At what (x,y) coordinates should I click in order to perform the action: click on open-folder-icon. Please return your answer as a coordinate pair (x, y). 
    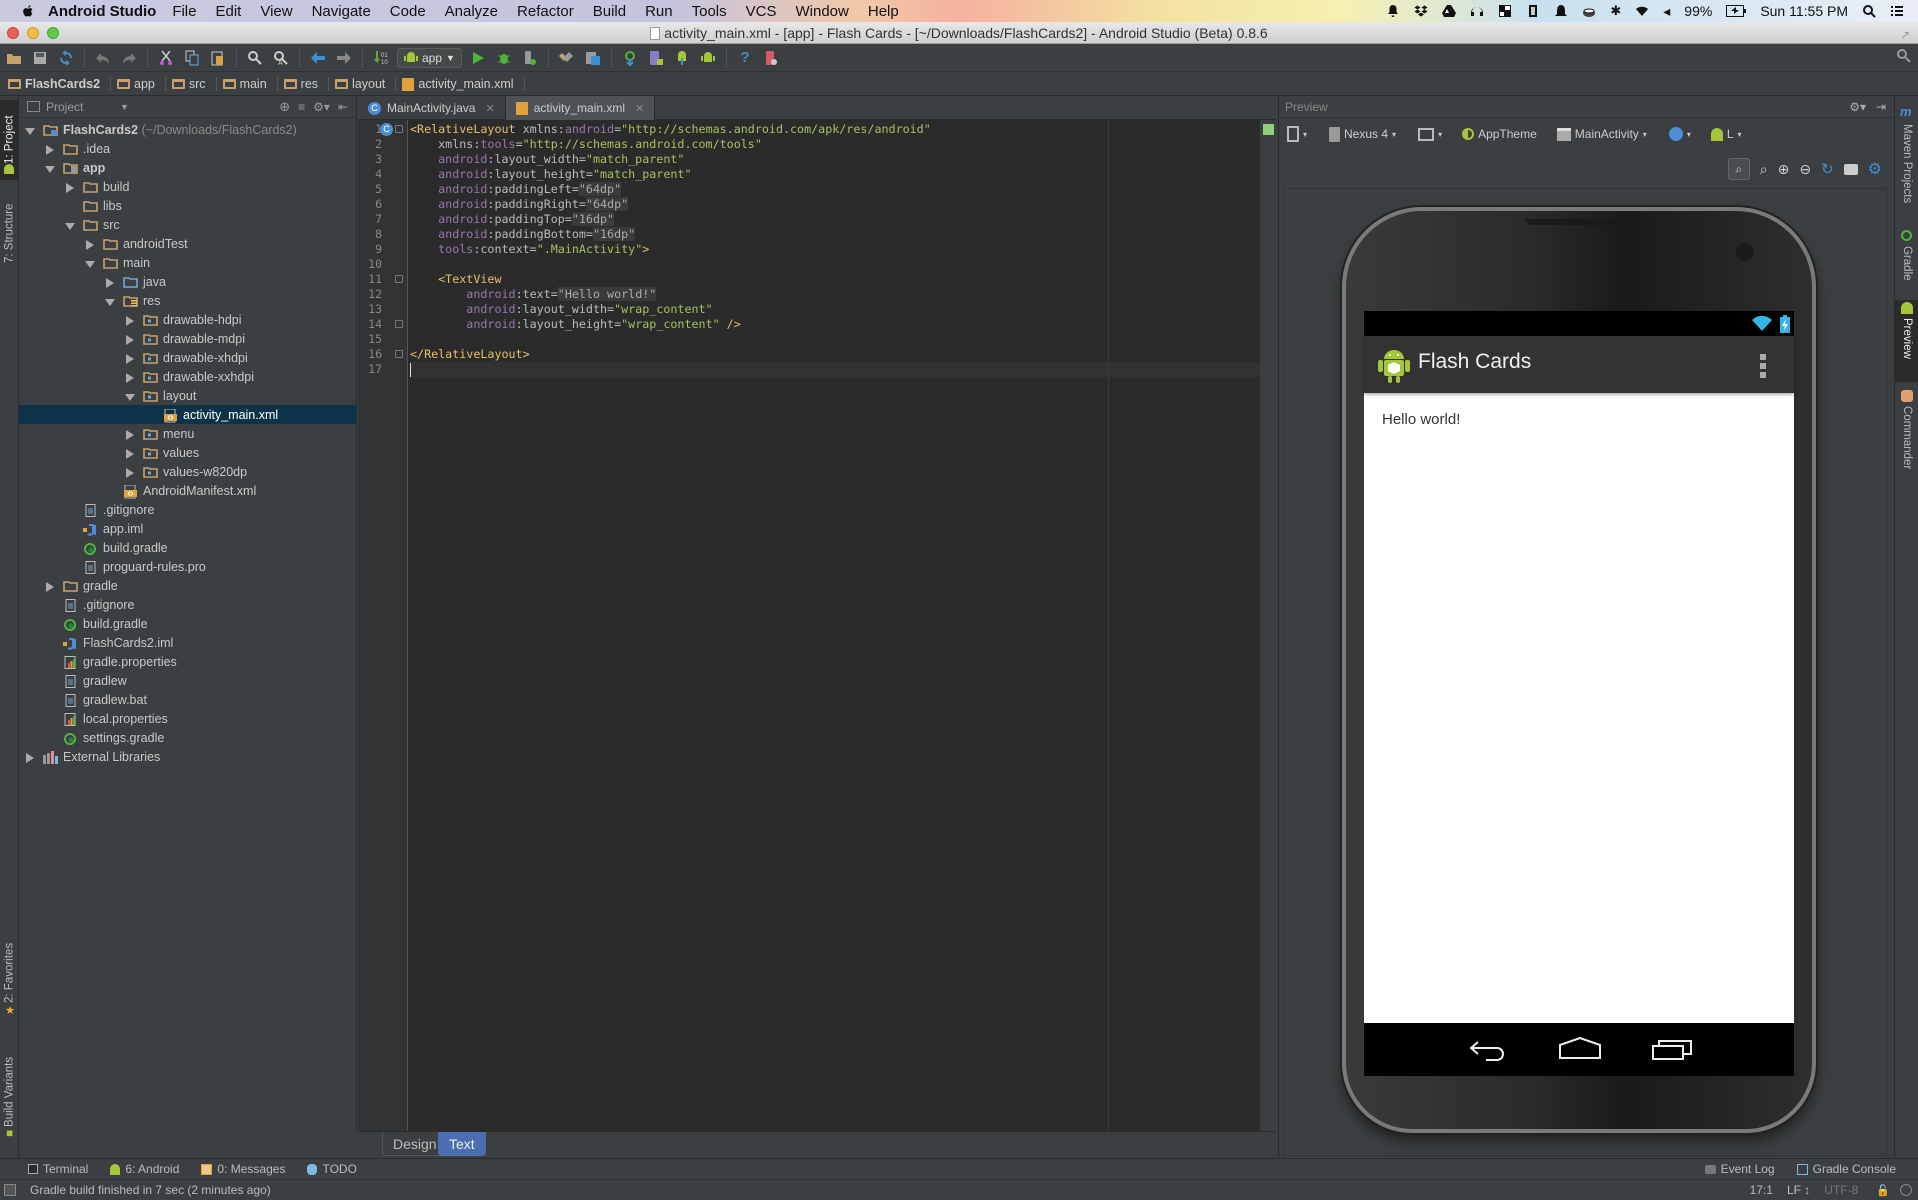
    Looking at the image, I should click on (14, 58).